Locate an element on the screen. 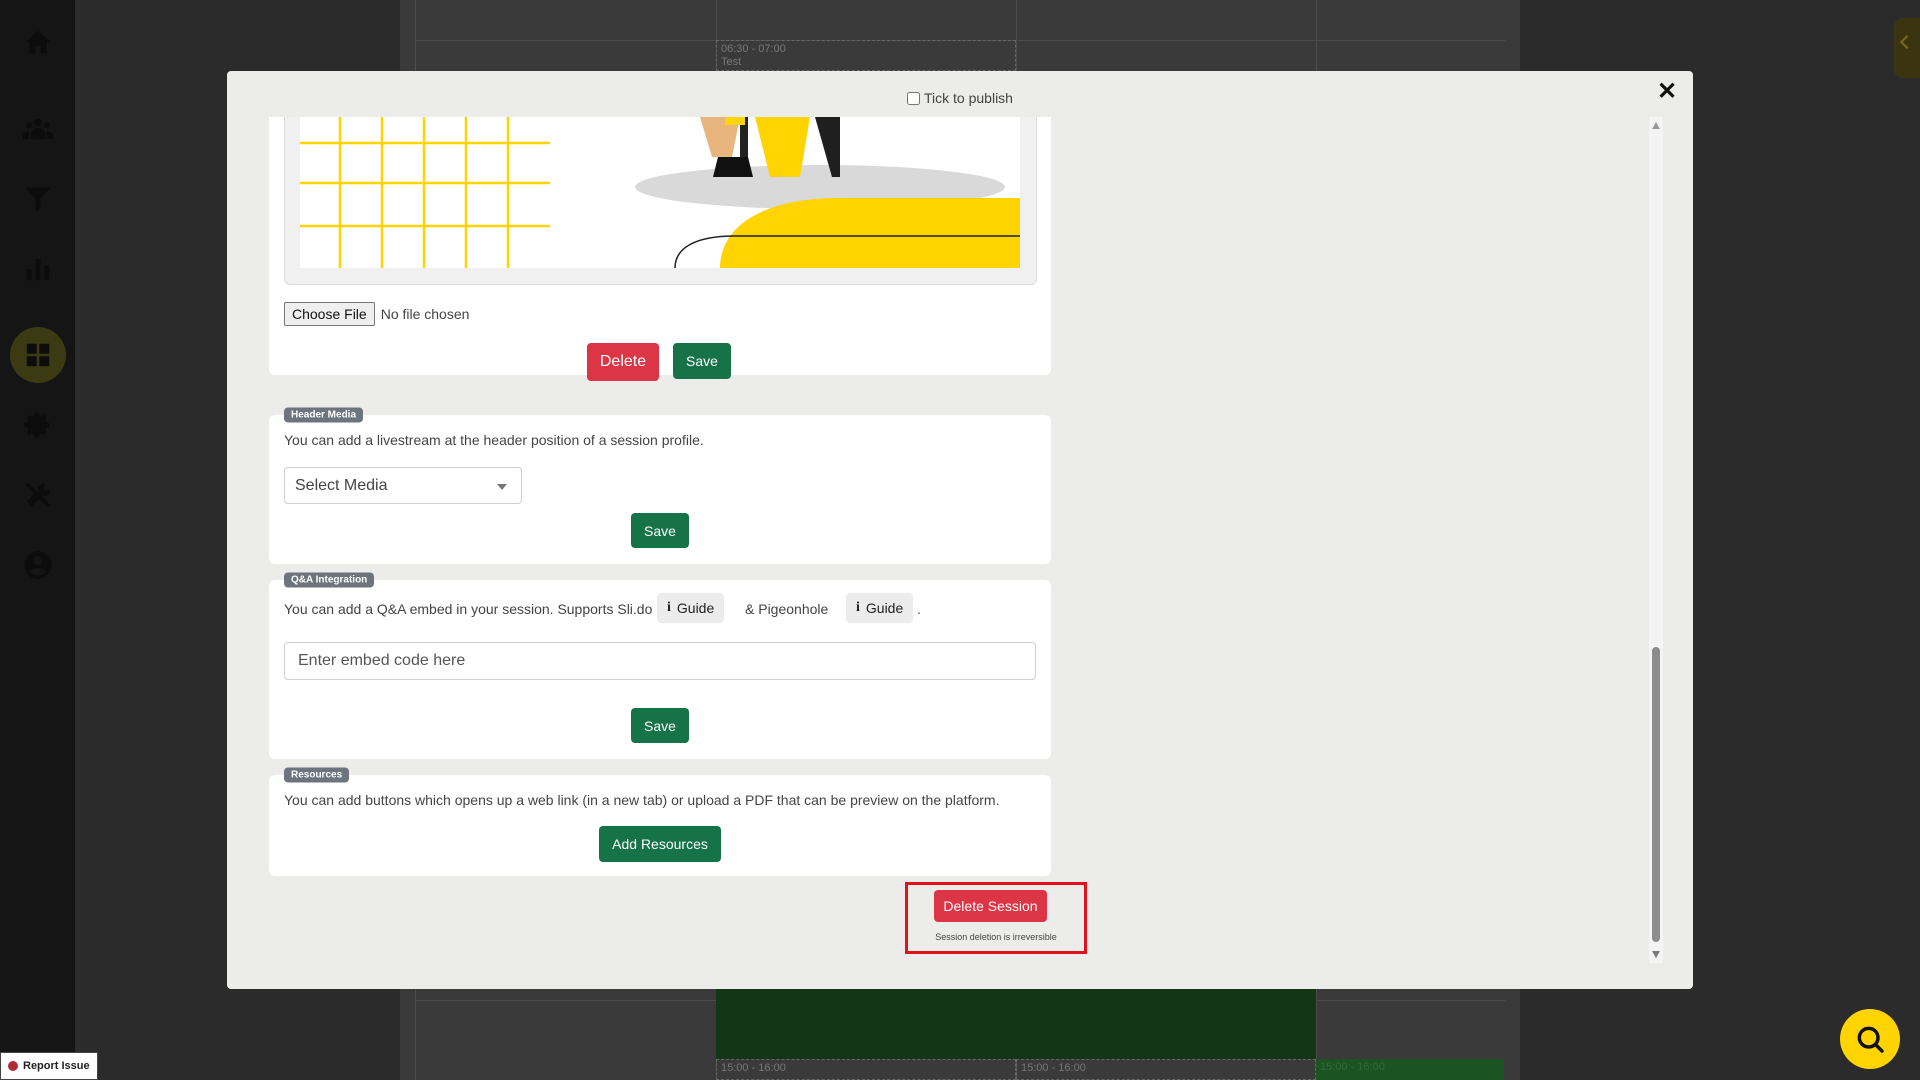 This screenshot has width=1920, height=1080. pigeonhole-guide-button: i Guide is located at coordinates (880, 608).